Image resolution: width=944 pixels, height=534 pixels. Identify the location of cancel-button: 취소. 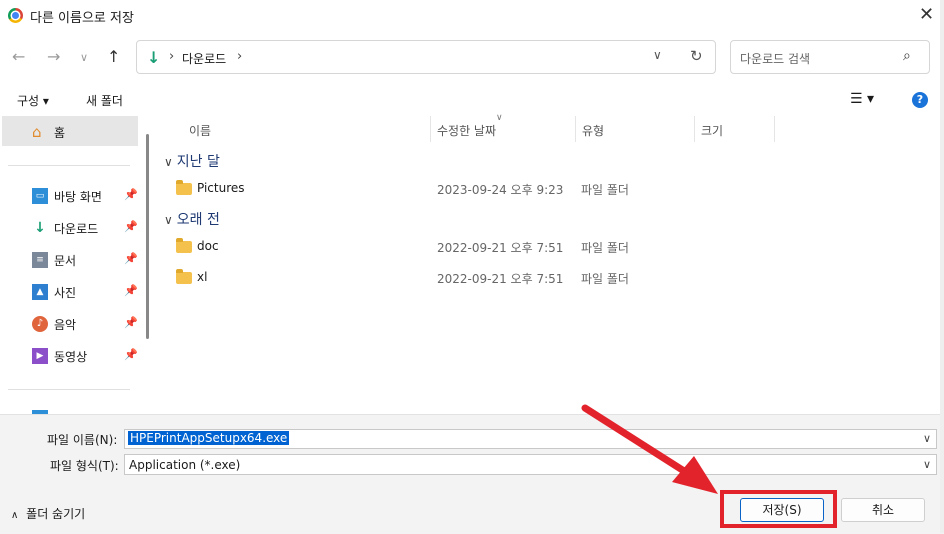
(883, 510).